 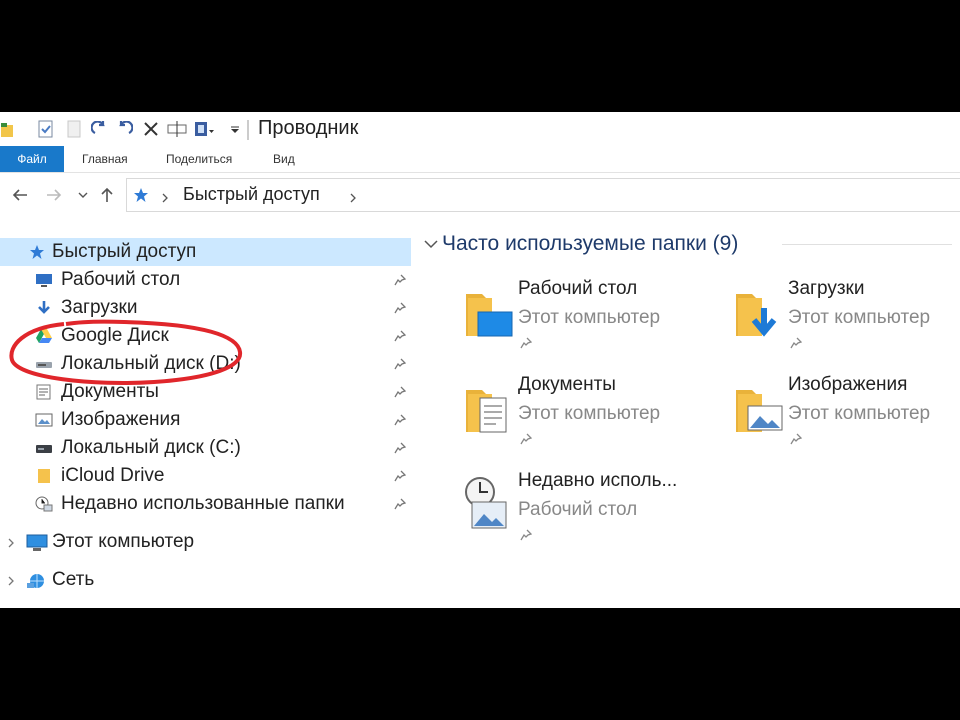 What do you see at coordinates (44, 476) in the screenshot?
I see `folder-icon` at bounding box center [44, 476].